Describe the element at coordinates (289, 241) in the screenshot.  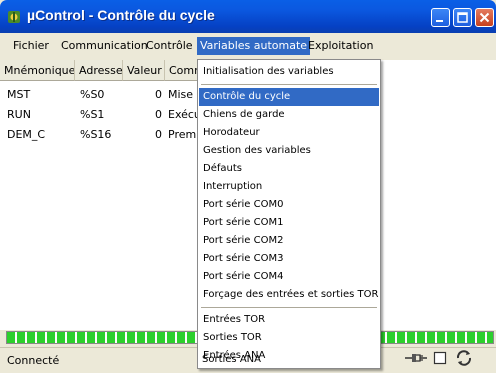
I see `menu-item-port-com2: Port série COM2` at that location.